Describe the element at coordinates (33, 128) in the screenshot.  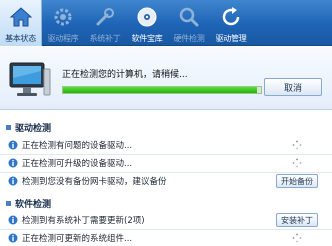
I see `driver-section-title: 驱动检测` at that location.